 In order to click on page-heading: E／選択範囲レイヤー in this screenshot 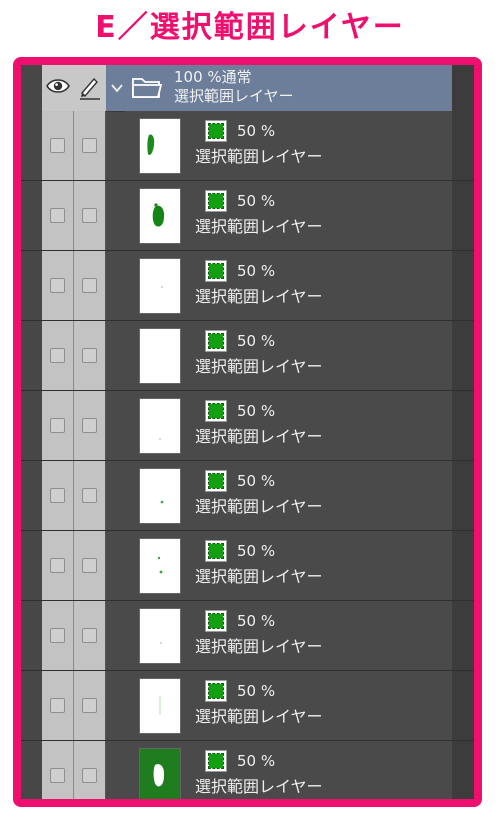, I will do `click(250, 27)`.